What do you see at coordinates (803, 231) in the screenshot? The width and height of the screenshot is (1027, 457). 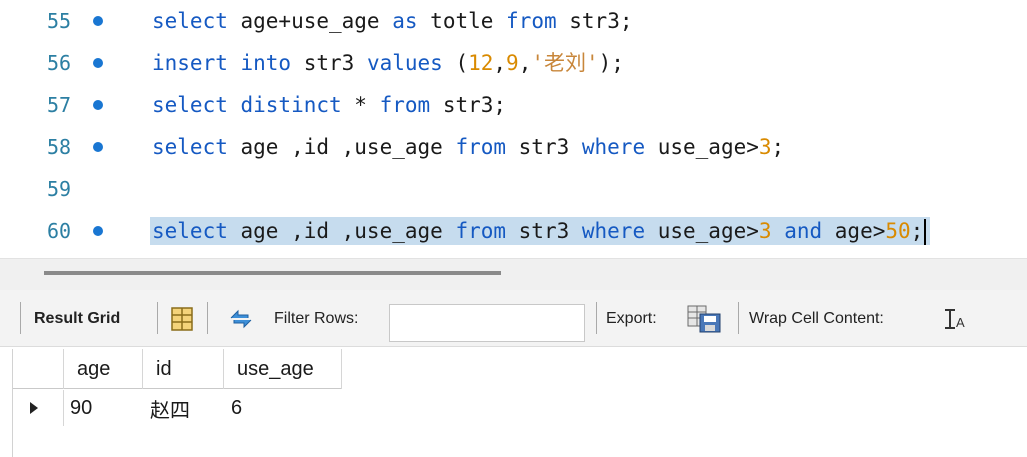 I see `sql-token-kw: and` at bounding box center [803, 231].